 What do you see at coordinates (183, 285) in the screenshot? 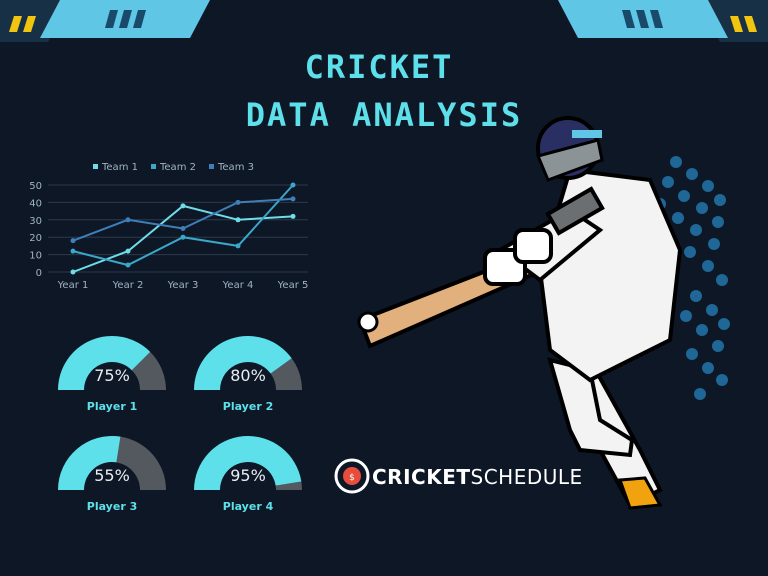
I see `x-tick-label: Year 3` at bounding box center [183, 285].